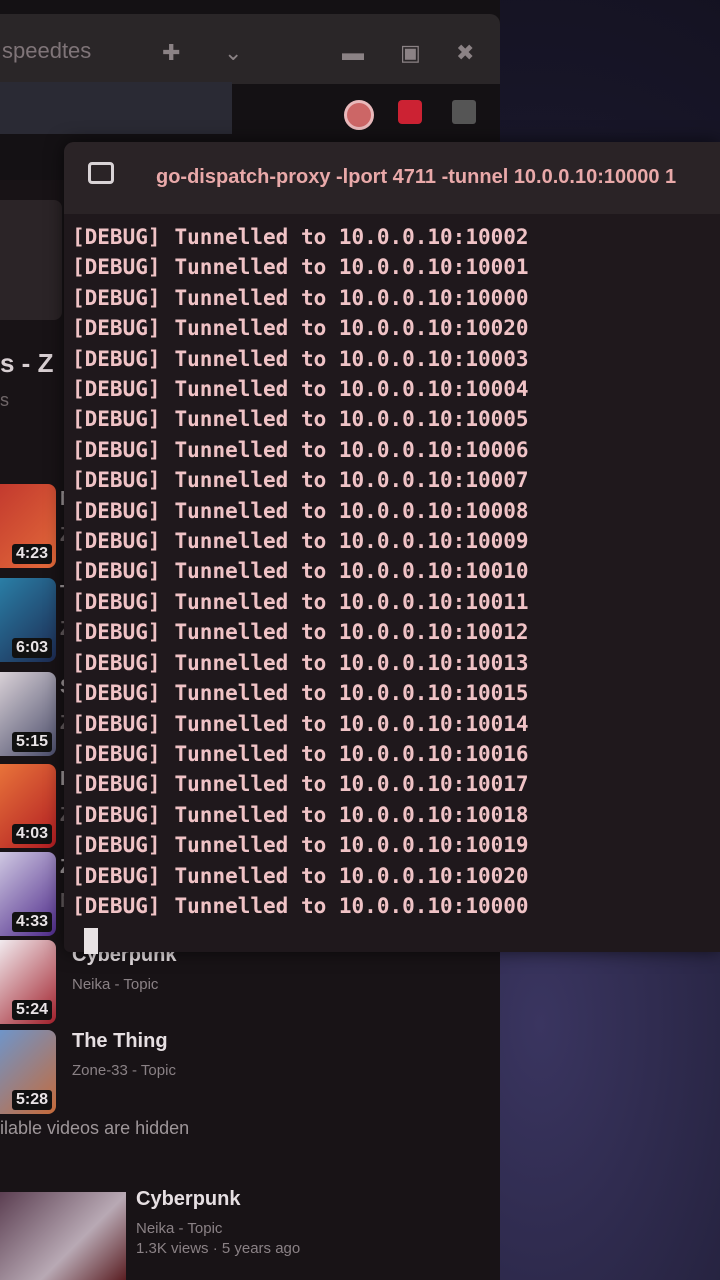  I want to click on log-target: 10.0.0.10:10011, so click(433, 601).